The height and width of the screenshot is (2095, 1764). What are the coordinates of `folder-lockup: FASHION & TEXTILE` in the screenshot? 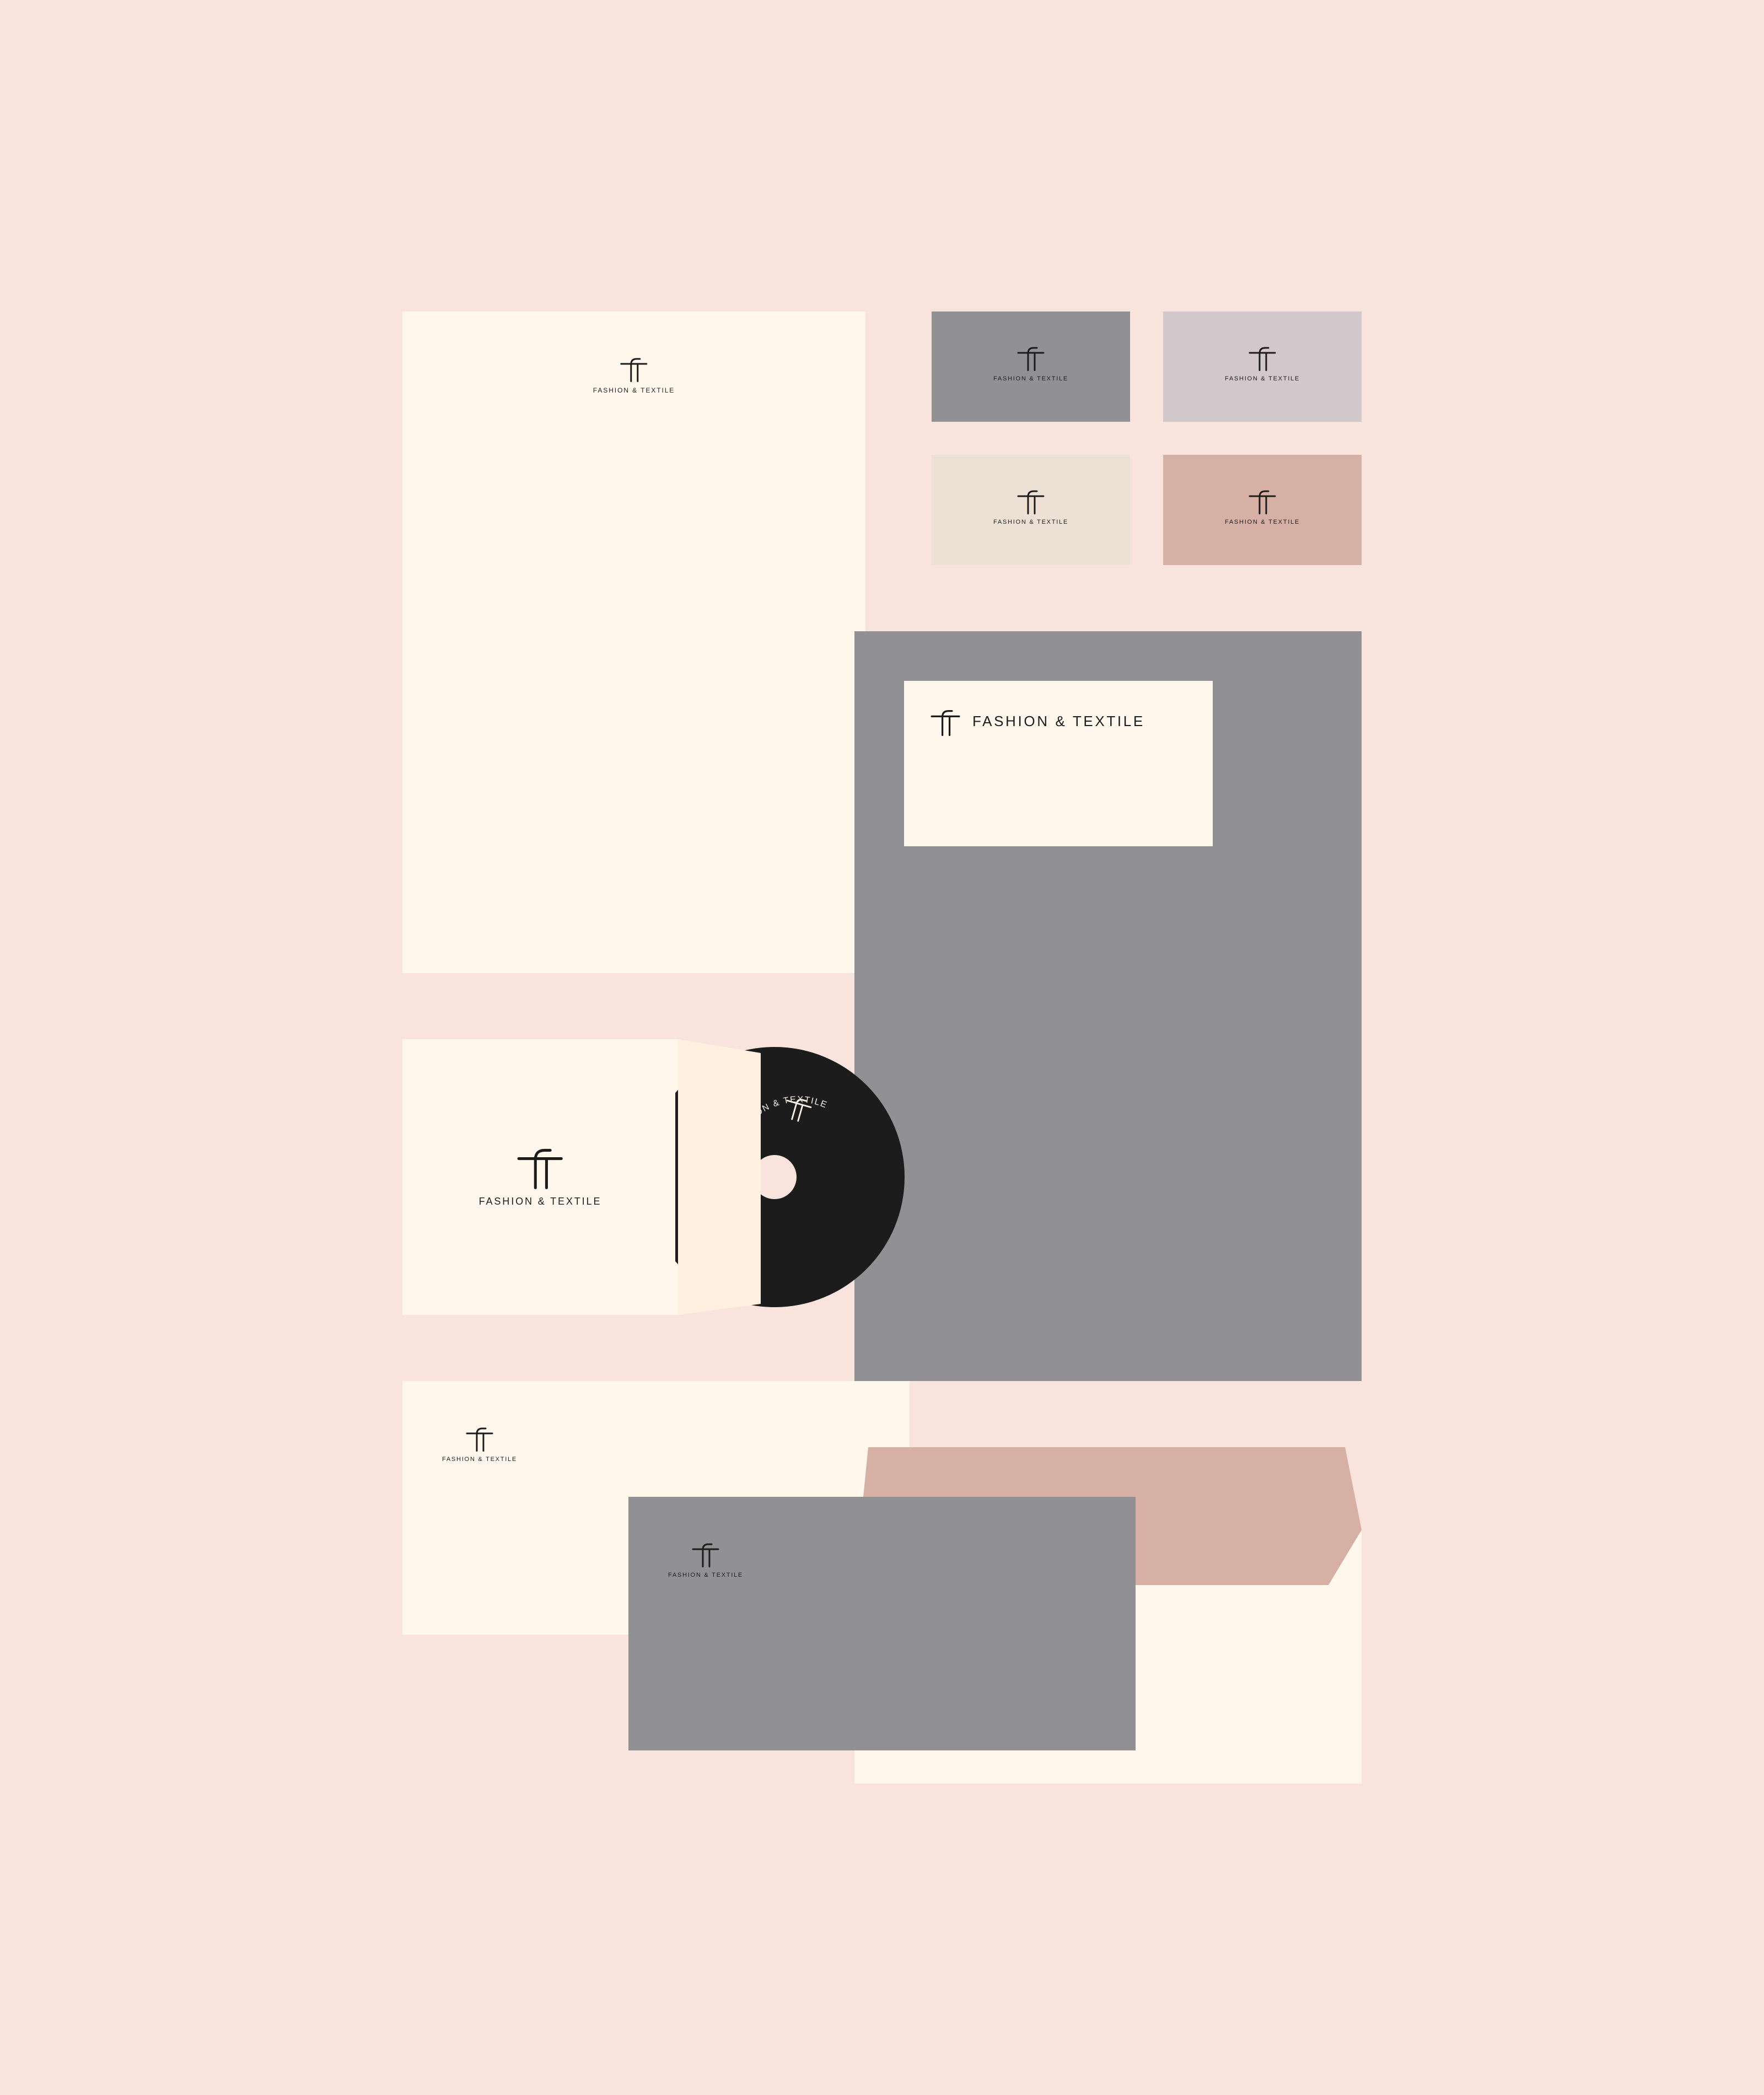 It's located at (1038, 721).